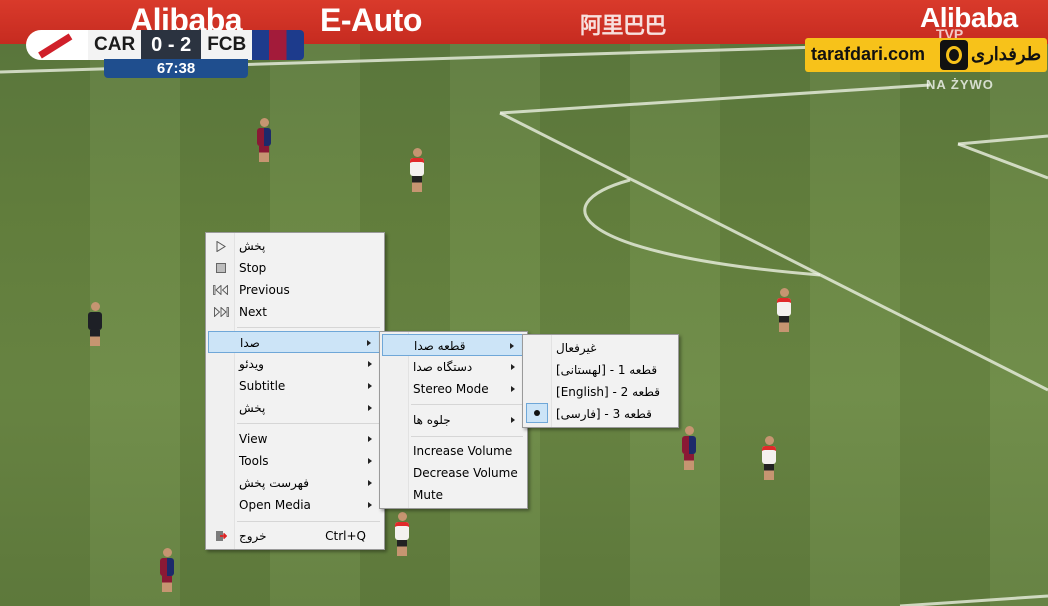  I want to click on menu-item-previous: Previous, so click(295, 290).